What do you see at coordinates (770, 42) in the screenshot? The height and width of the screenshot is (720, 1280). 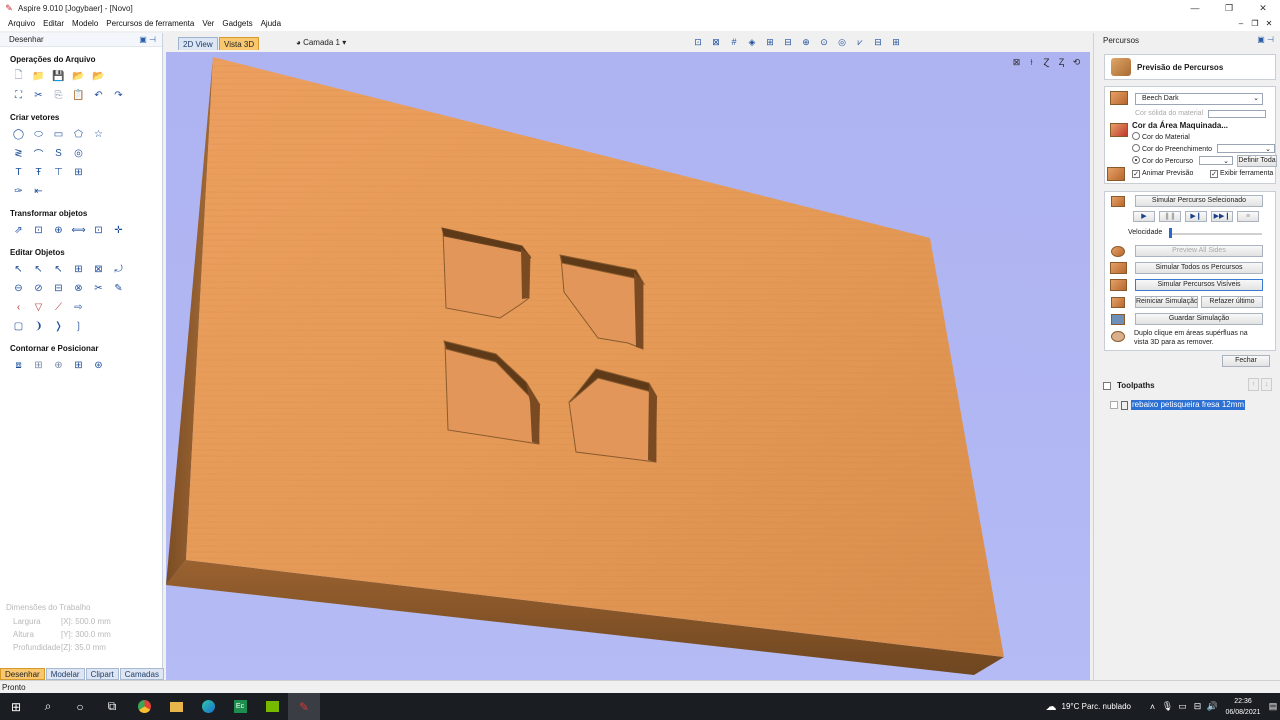 I see `view-top-icon: ⊞` at bounding box center [770, 42].